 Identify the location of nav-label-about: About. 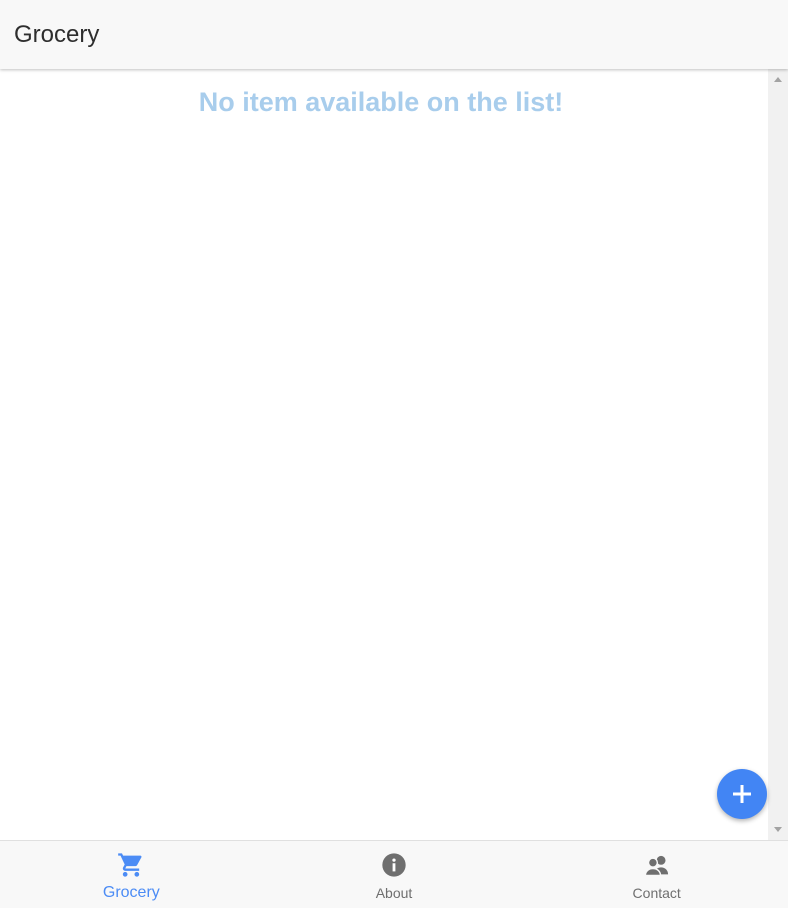
(394, 893).